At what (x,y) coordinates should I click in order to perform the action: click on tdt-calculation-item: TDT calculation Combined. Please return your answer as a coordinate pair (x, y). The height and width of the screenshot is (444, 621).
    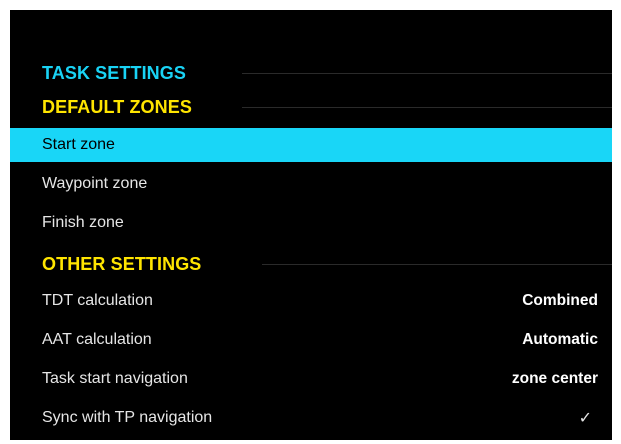
    Looking at the image, I should click on (311, 301).